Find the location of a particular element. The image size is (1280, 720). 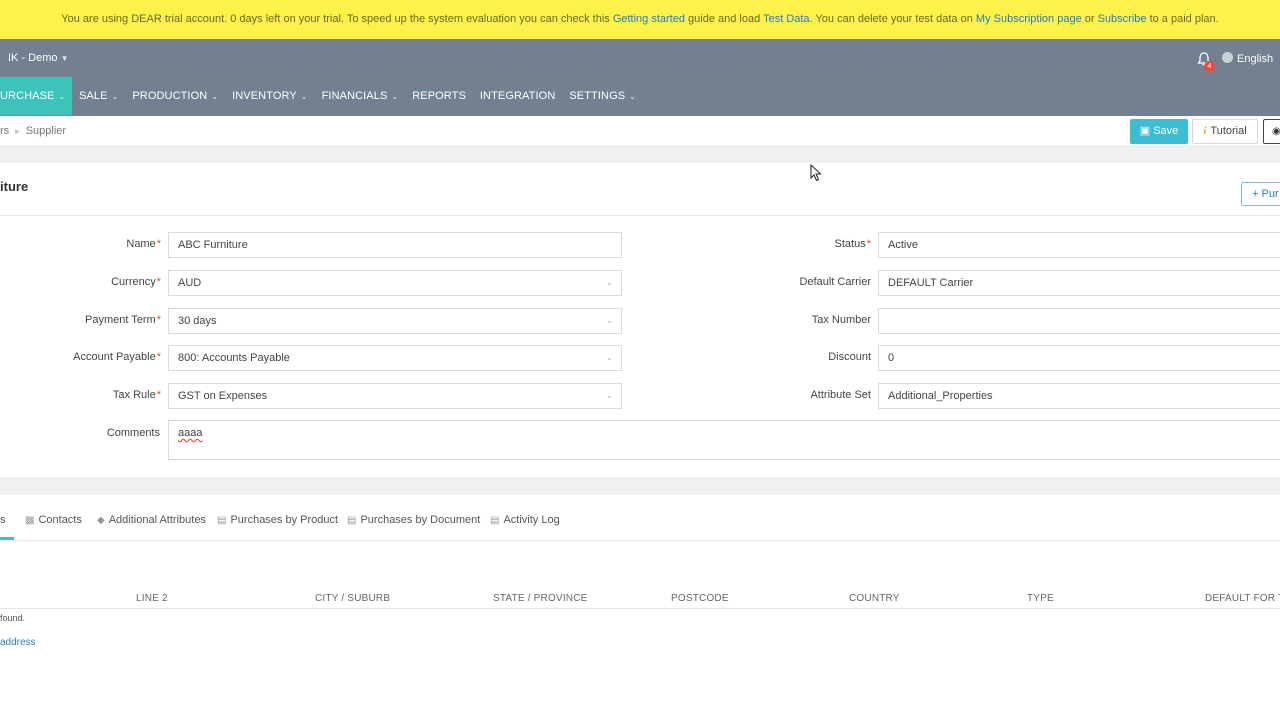

nav-integration: INTEGRATION is located at coordinates (517, 96).